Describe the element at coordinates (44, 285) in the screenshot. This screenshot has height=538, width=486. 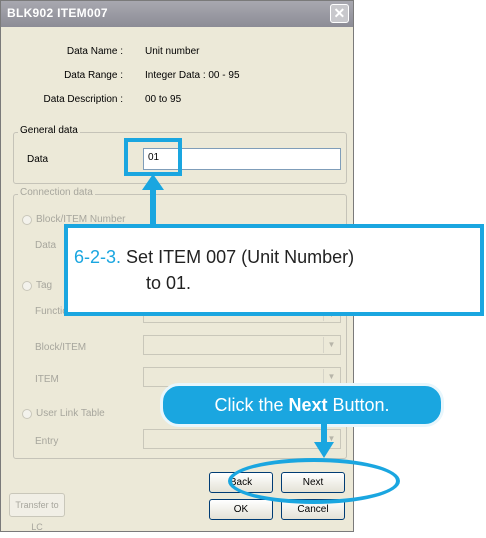
I see `tag-label: Tag` at that location.